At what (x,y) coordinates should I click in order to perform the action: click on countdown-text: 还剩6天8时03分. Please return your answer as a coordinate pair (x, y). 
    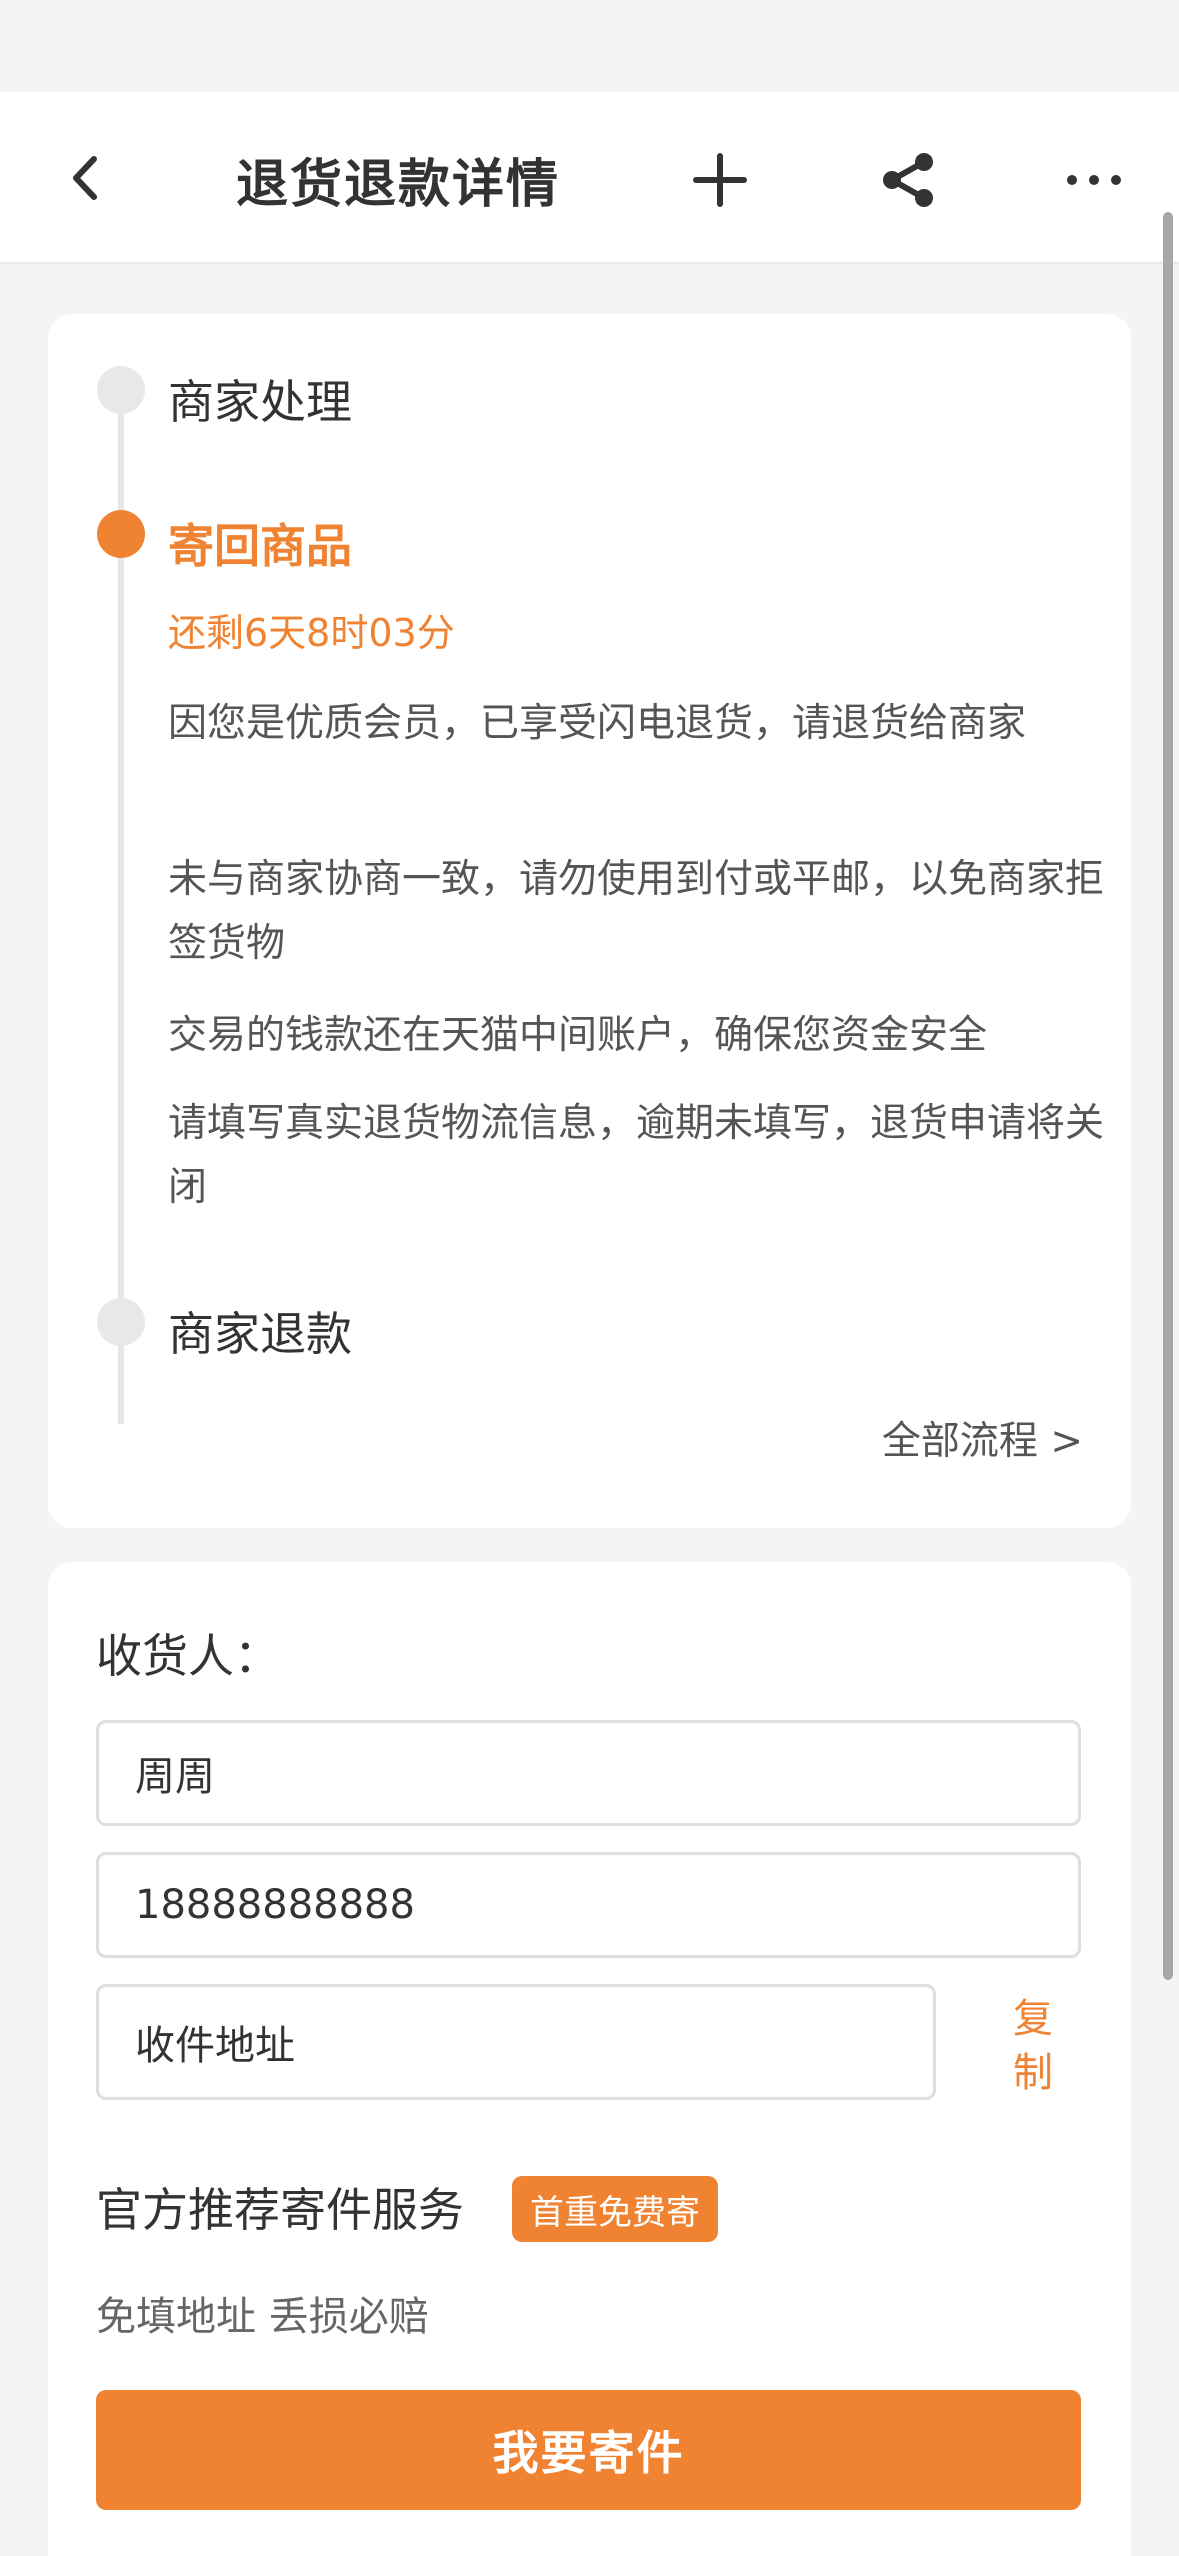
    Looking at the image, I should click on (311, 633).